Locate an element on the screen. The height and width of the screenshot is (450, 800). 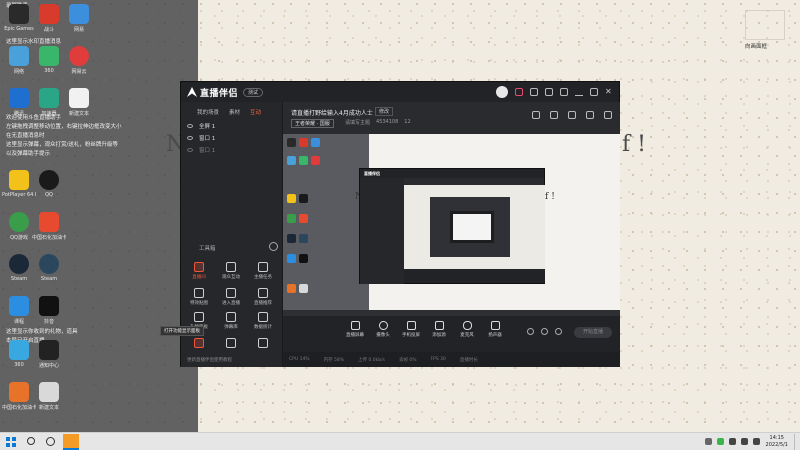
eye-toggle-icon is located at coordinates (544, 331).